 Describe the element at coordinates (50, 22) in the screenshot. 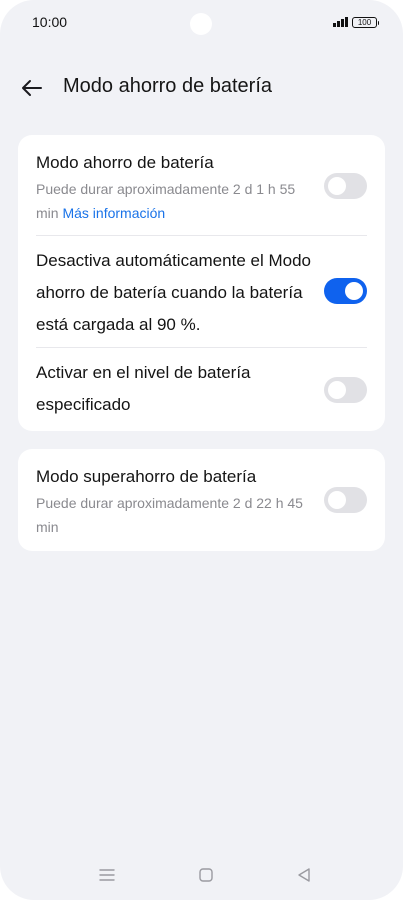

I see `status-time: 10:00` at that location.